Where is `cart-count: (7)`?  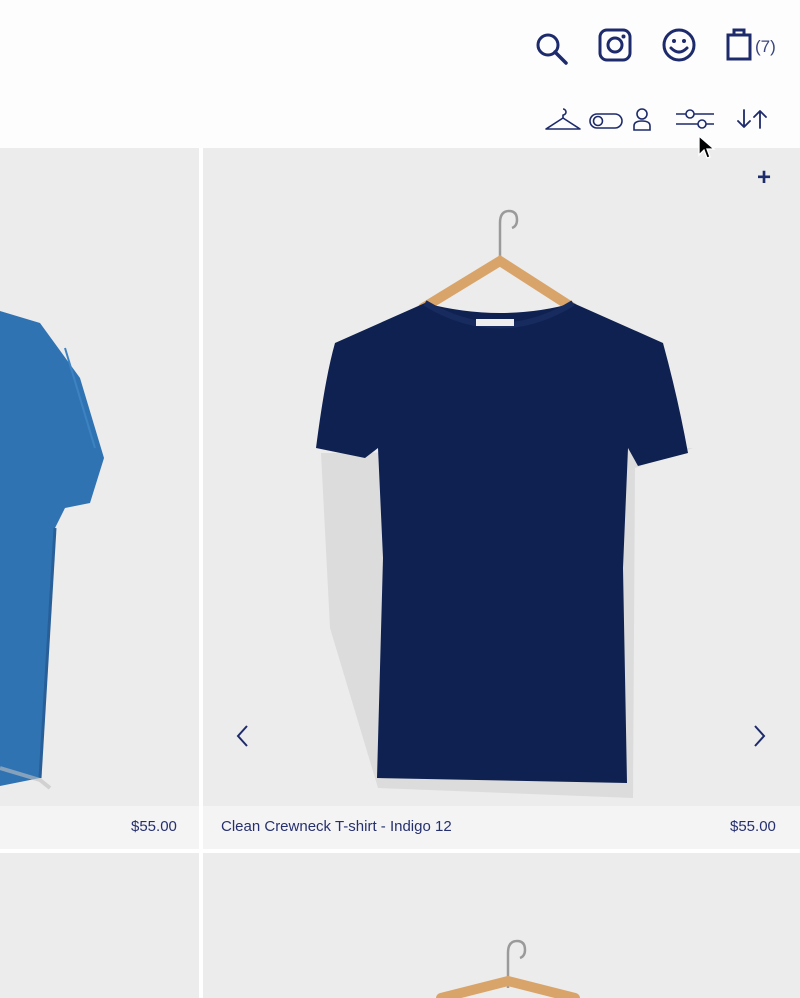 cart-count: (7) is located at coordinates (765, 47).